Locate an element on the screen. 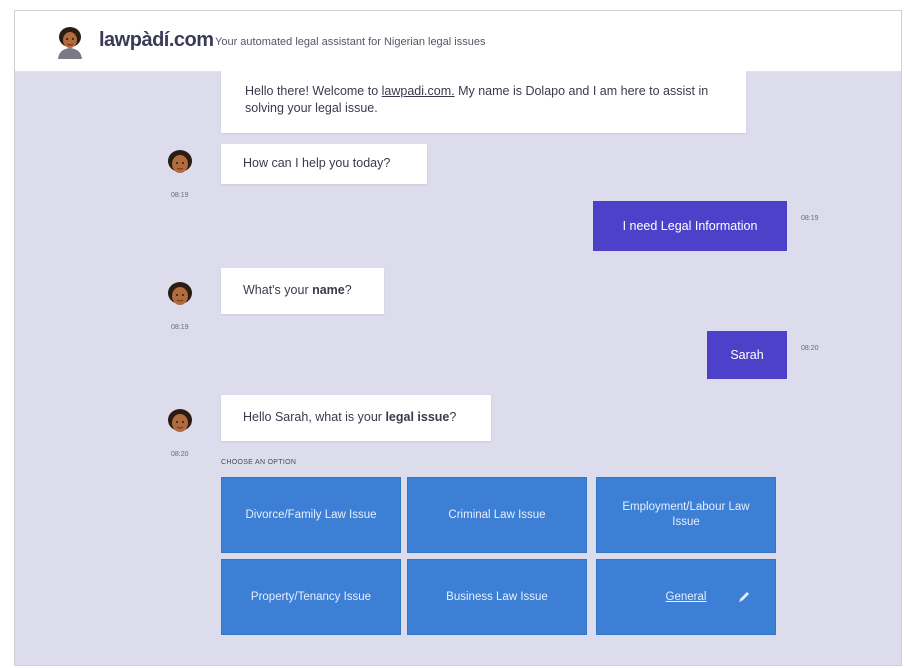  option-property-tenancy: Property/Tenancy Issue is located at coordinates (311, 597).